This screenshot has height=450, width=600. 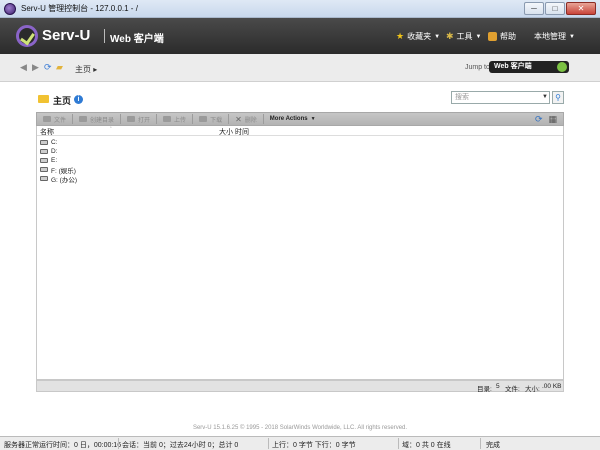 I want to click on more-actions-label: More Actions, so click(x=288, y=119).